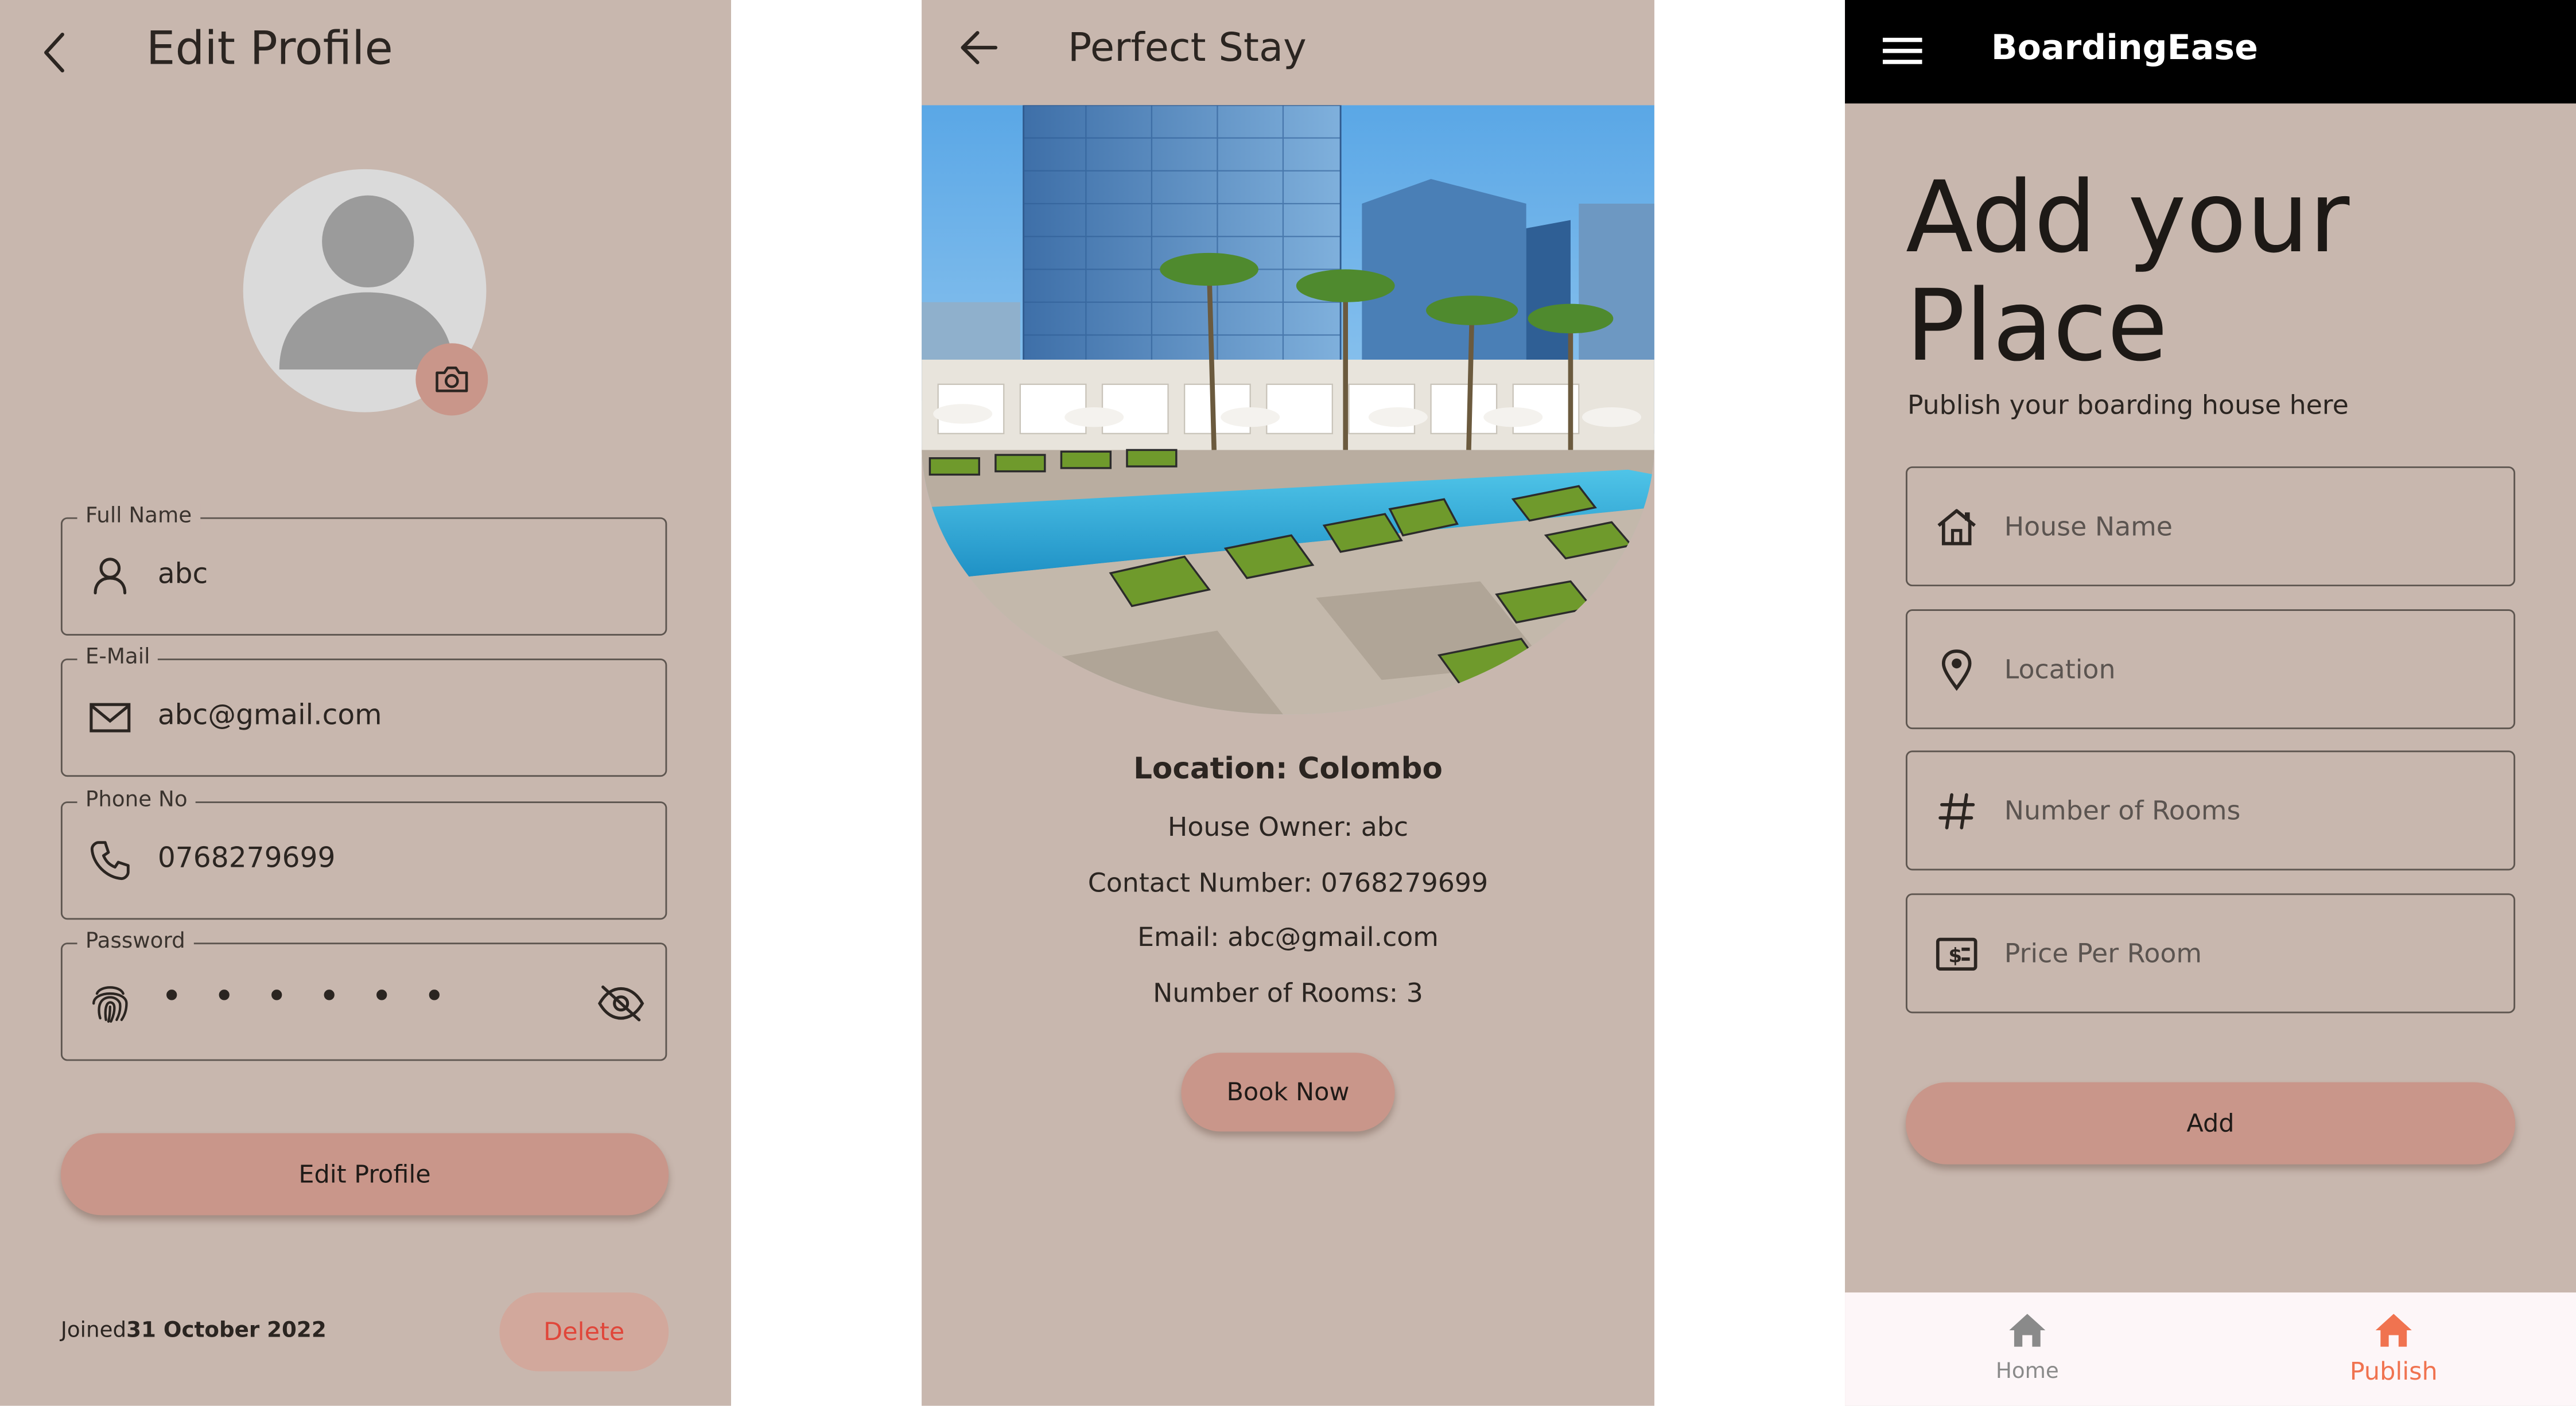 Image resolution: width=2576 pixels, height=1406 pixels. I want to click on page-heading: Add your Place, so click(2127, 272).